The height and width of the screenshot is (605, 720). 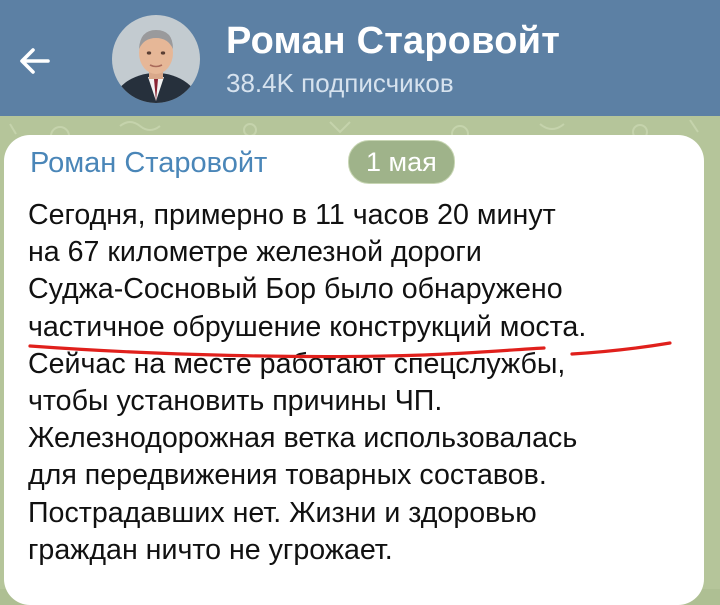 I want to click on date-badge: 1 мая, so click(x=401, y=162).